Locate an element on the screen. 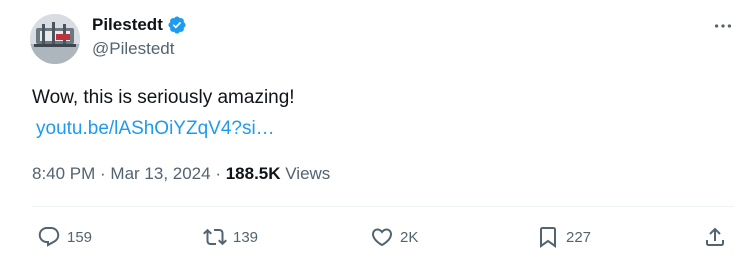 The image size is (750, 266). tweet-time: 8:40 PM is located at coordinates (63, 173).